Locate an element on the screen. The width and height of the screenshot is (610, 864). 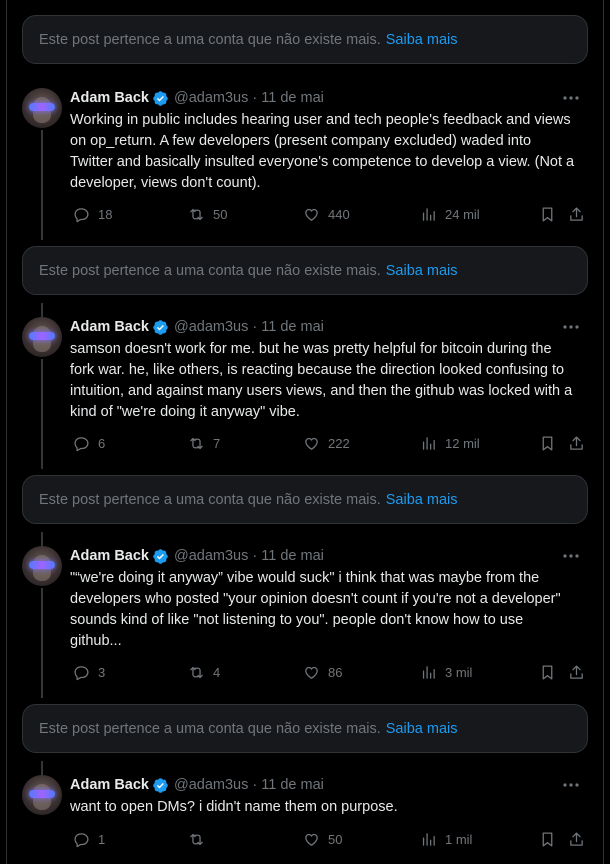
reply-button: 6 is located at coordinates (89, 443).